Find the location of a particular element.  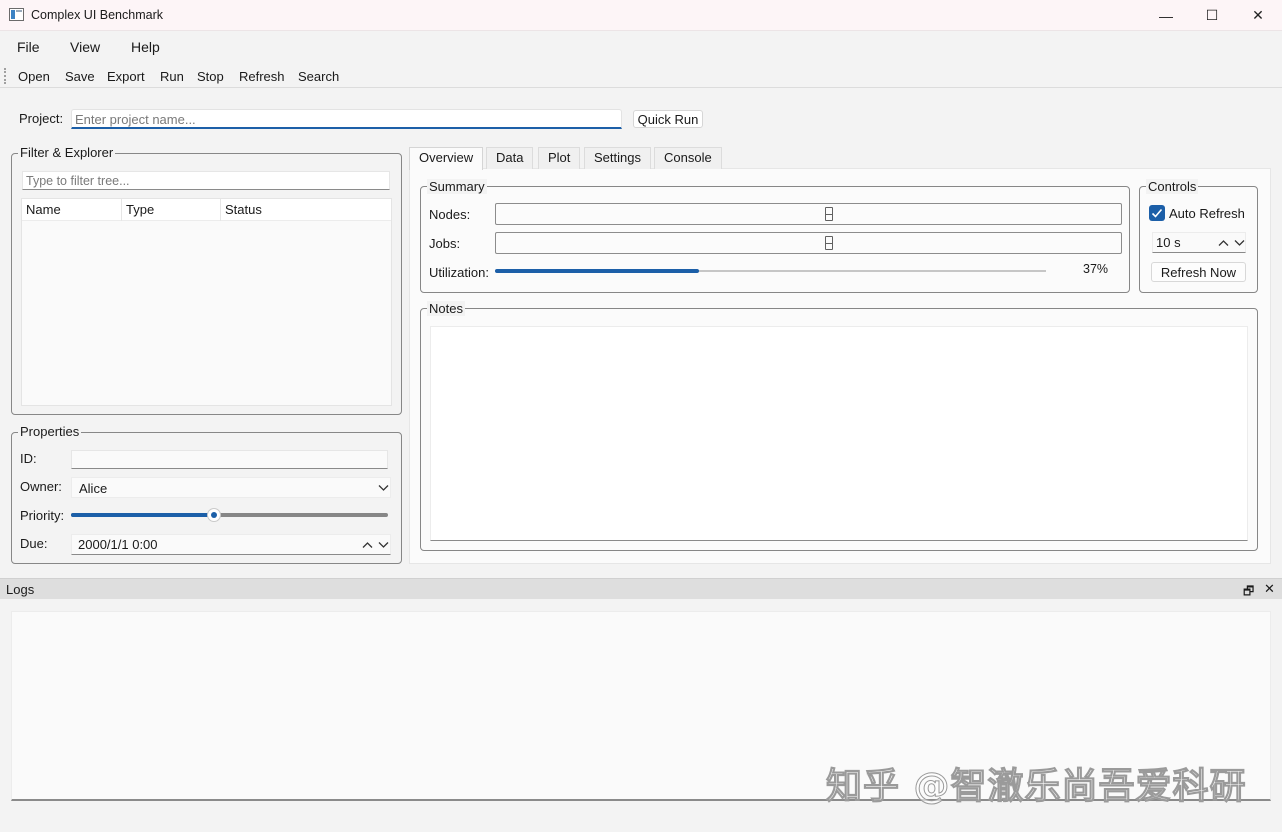

toolbar-save-button: Save is located at coordinates (80, 76).